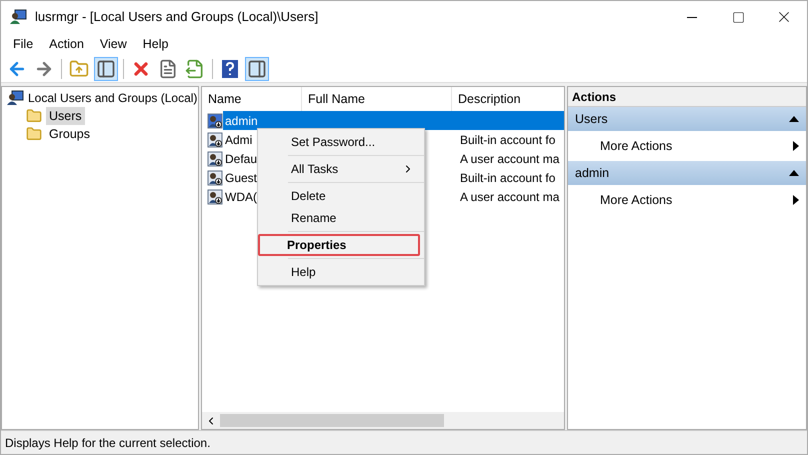  What do you see at coordinates (508, 178) in the screenshot?
I see `table-cell-text: Built-in account fo` at bounding box center [508, 178].